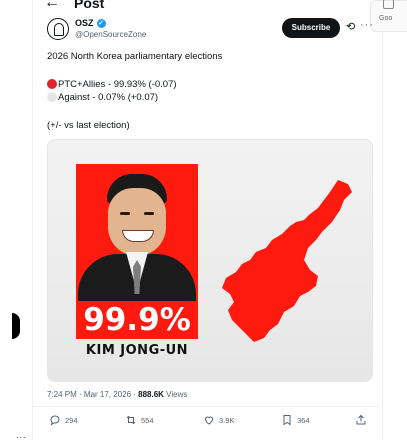 This screenshot has width=407, height=440. I want to click on bookmark-icon, so click(287, 420).